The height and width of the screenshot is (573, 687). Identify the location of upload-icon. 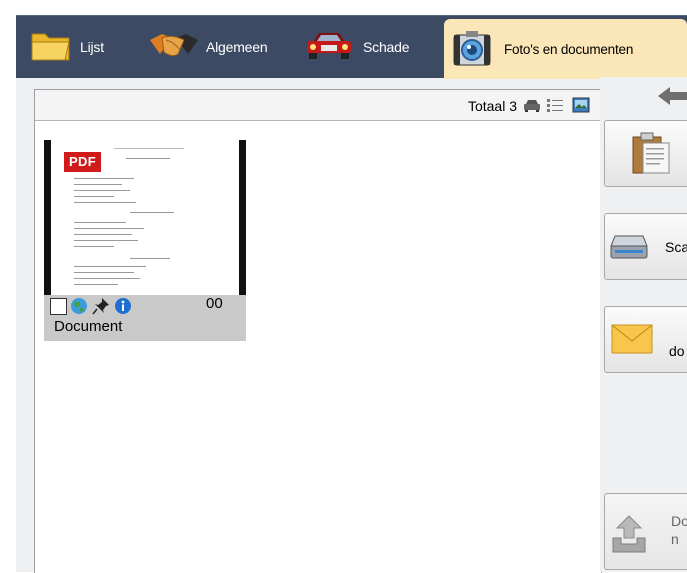
(629, 536).